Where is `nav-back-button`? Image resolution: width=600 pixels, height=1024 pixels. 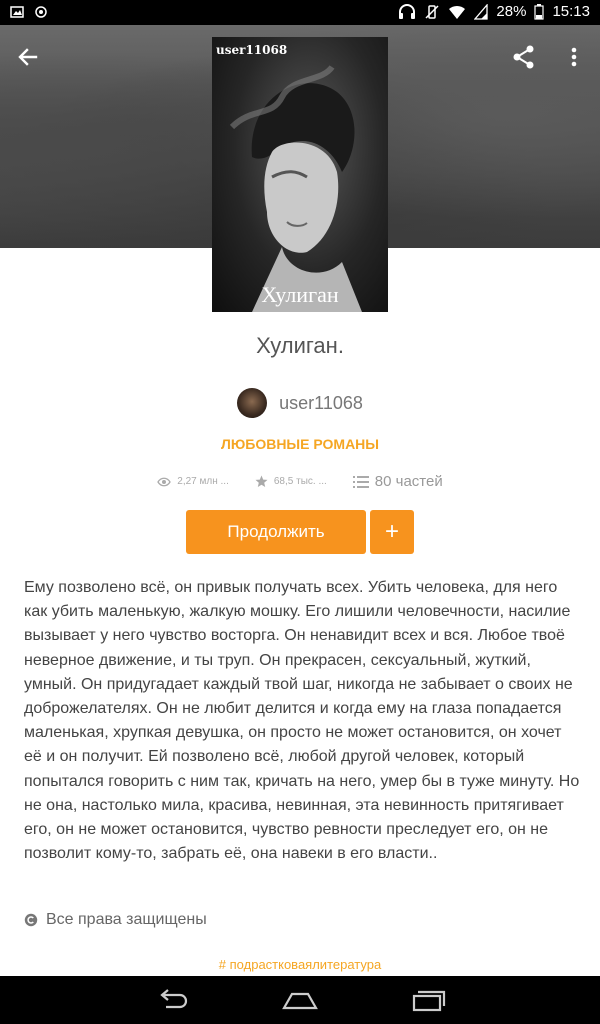 nav-back-button is located at coordinates (172, 1000).